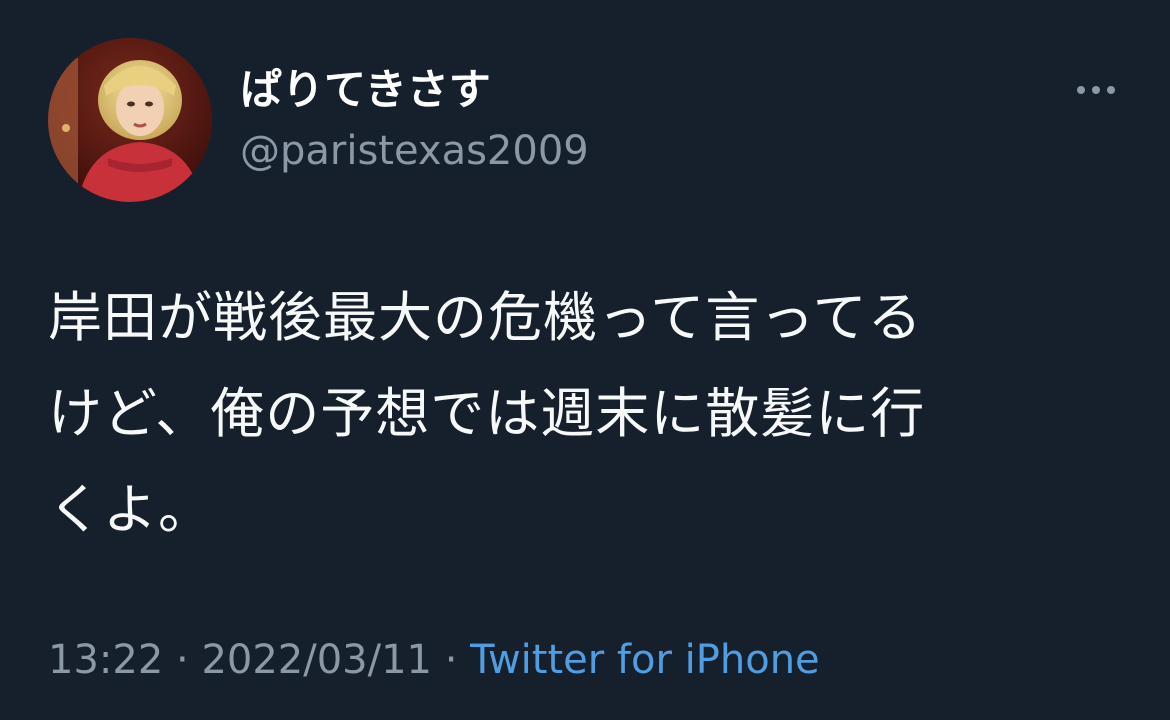  I want to click on tweet-meta: 13:22 · 2022/03/11 · Twitter for iPhone, so click(434, 660).